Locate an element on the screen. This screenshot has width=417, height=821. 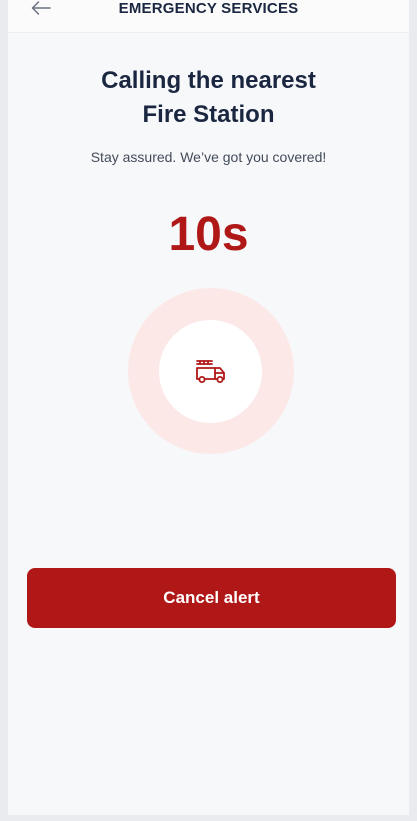
page-title: Calling the nearest Fire Station is located at coordinates (208, 98).